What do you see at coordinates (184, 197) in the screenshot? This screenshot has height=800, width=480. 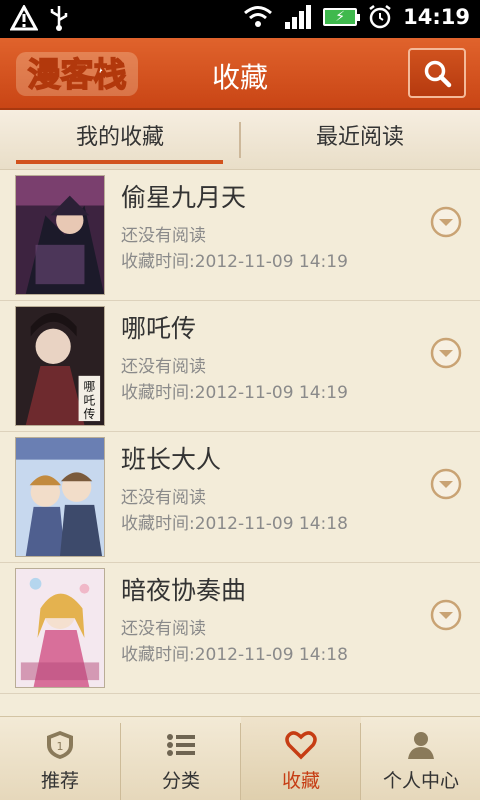 I see `comic-title: 偷星九月天` at bounding box center [184, 197].